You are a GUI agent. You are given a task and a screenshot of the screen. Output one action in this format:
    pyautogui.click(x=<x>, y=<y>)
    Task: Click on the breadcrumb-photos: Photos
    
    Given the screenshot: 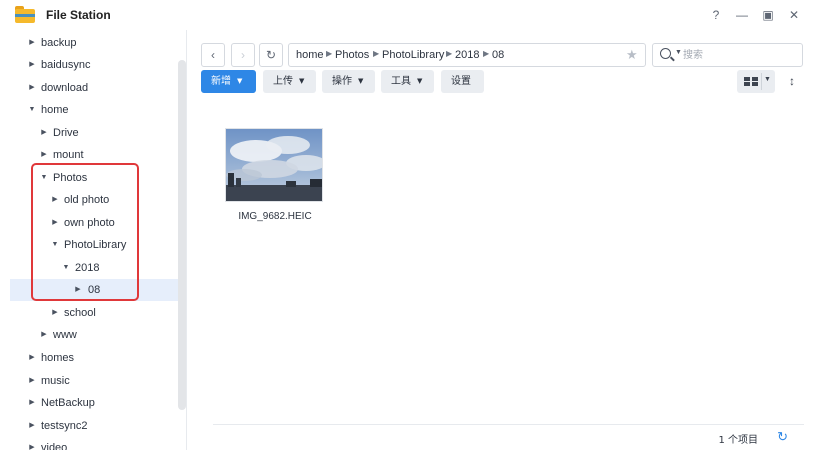 What is the action you would take?
    pyautogui.click(x=352, y=55)
    